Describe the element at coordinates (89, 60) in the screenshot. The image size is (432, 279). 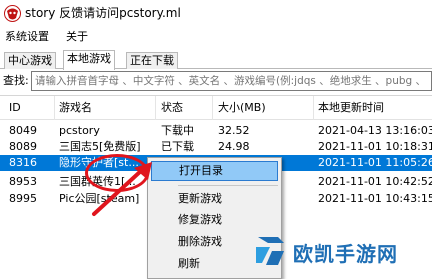
I see `tab-local-games: 本地游戏` at that location.